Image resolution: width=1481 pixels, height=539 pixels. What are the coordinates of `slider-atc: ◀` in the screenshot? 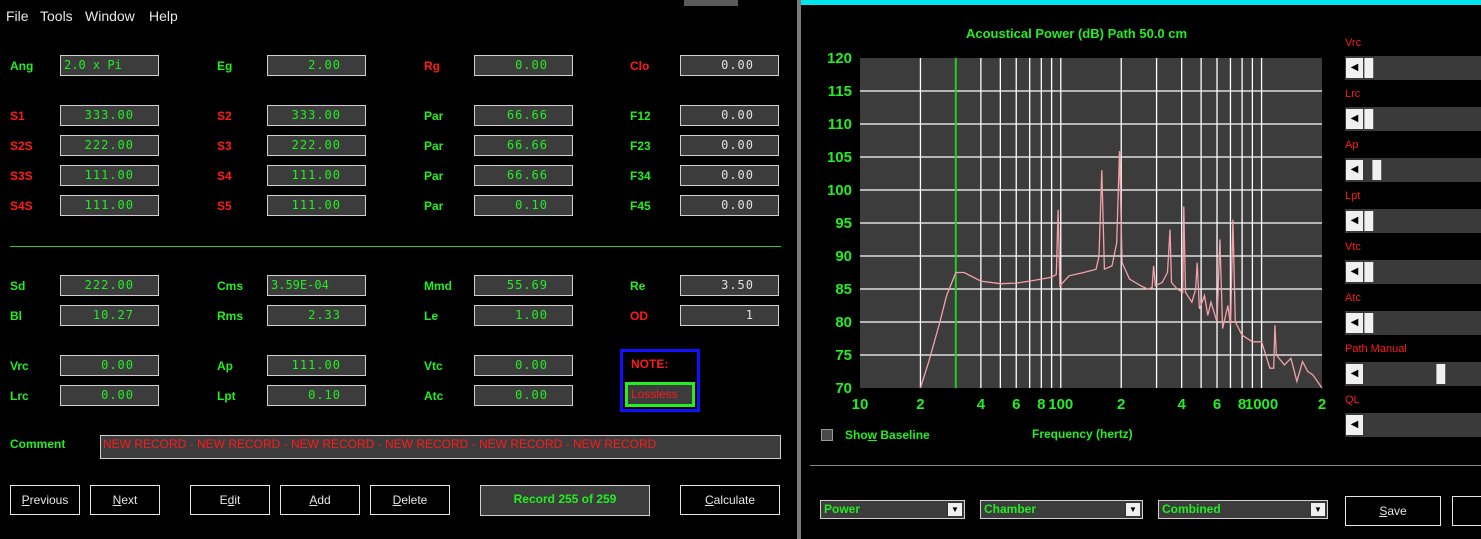 It's located at (1413, 323).